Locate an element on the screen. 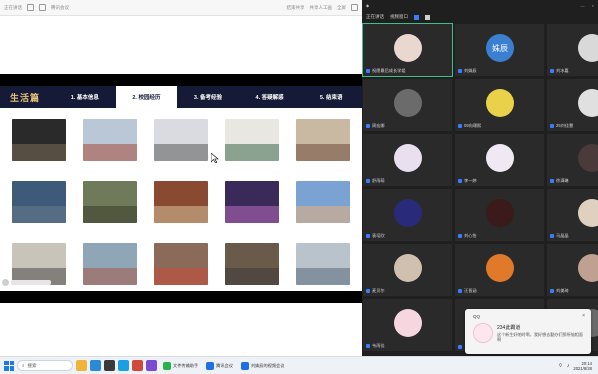 This screenshot has width=598, height=374. browser-icon is located at coordinates (123, 365).